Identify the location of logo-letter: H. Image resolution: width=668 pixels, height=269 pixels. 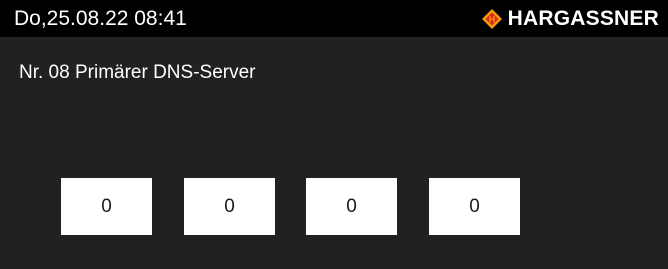
(491, 20).